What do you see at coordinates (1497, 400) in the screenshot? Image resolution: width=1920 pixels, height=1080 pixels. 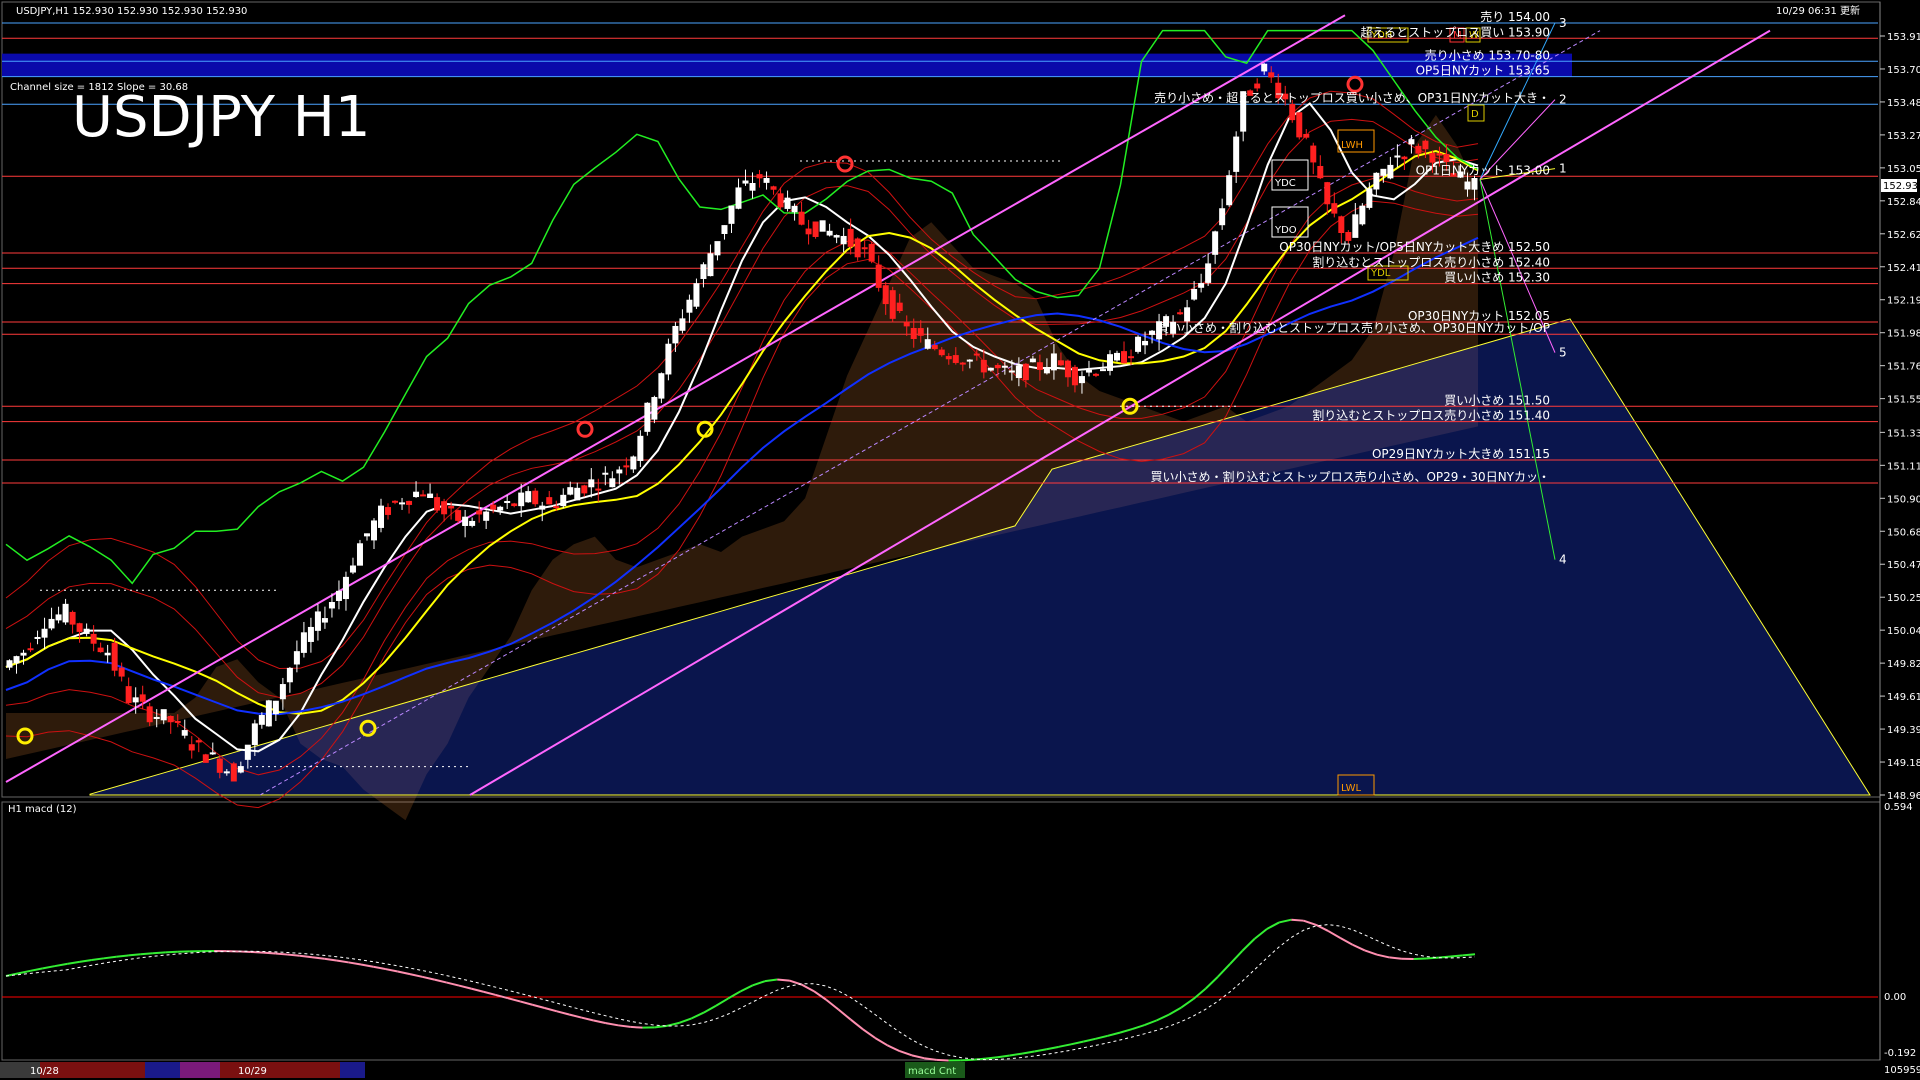 I see `level-label-11: 買い小さめ 151.50` at bounding box center [1497, 400].